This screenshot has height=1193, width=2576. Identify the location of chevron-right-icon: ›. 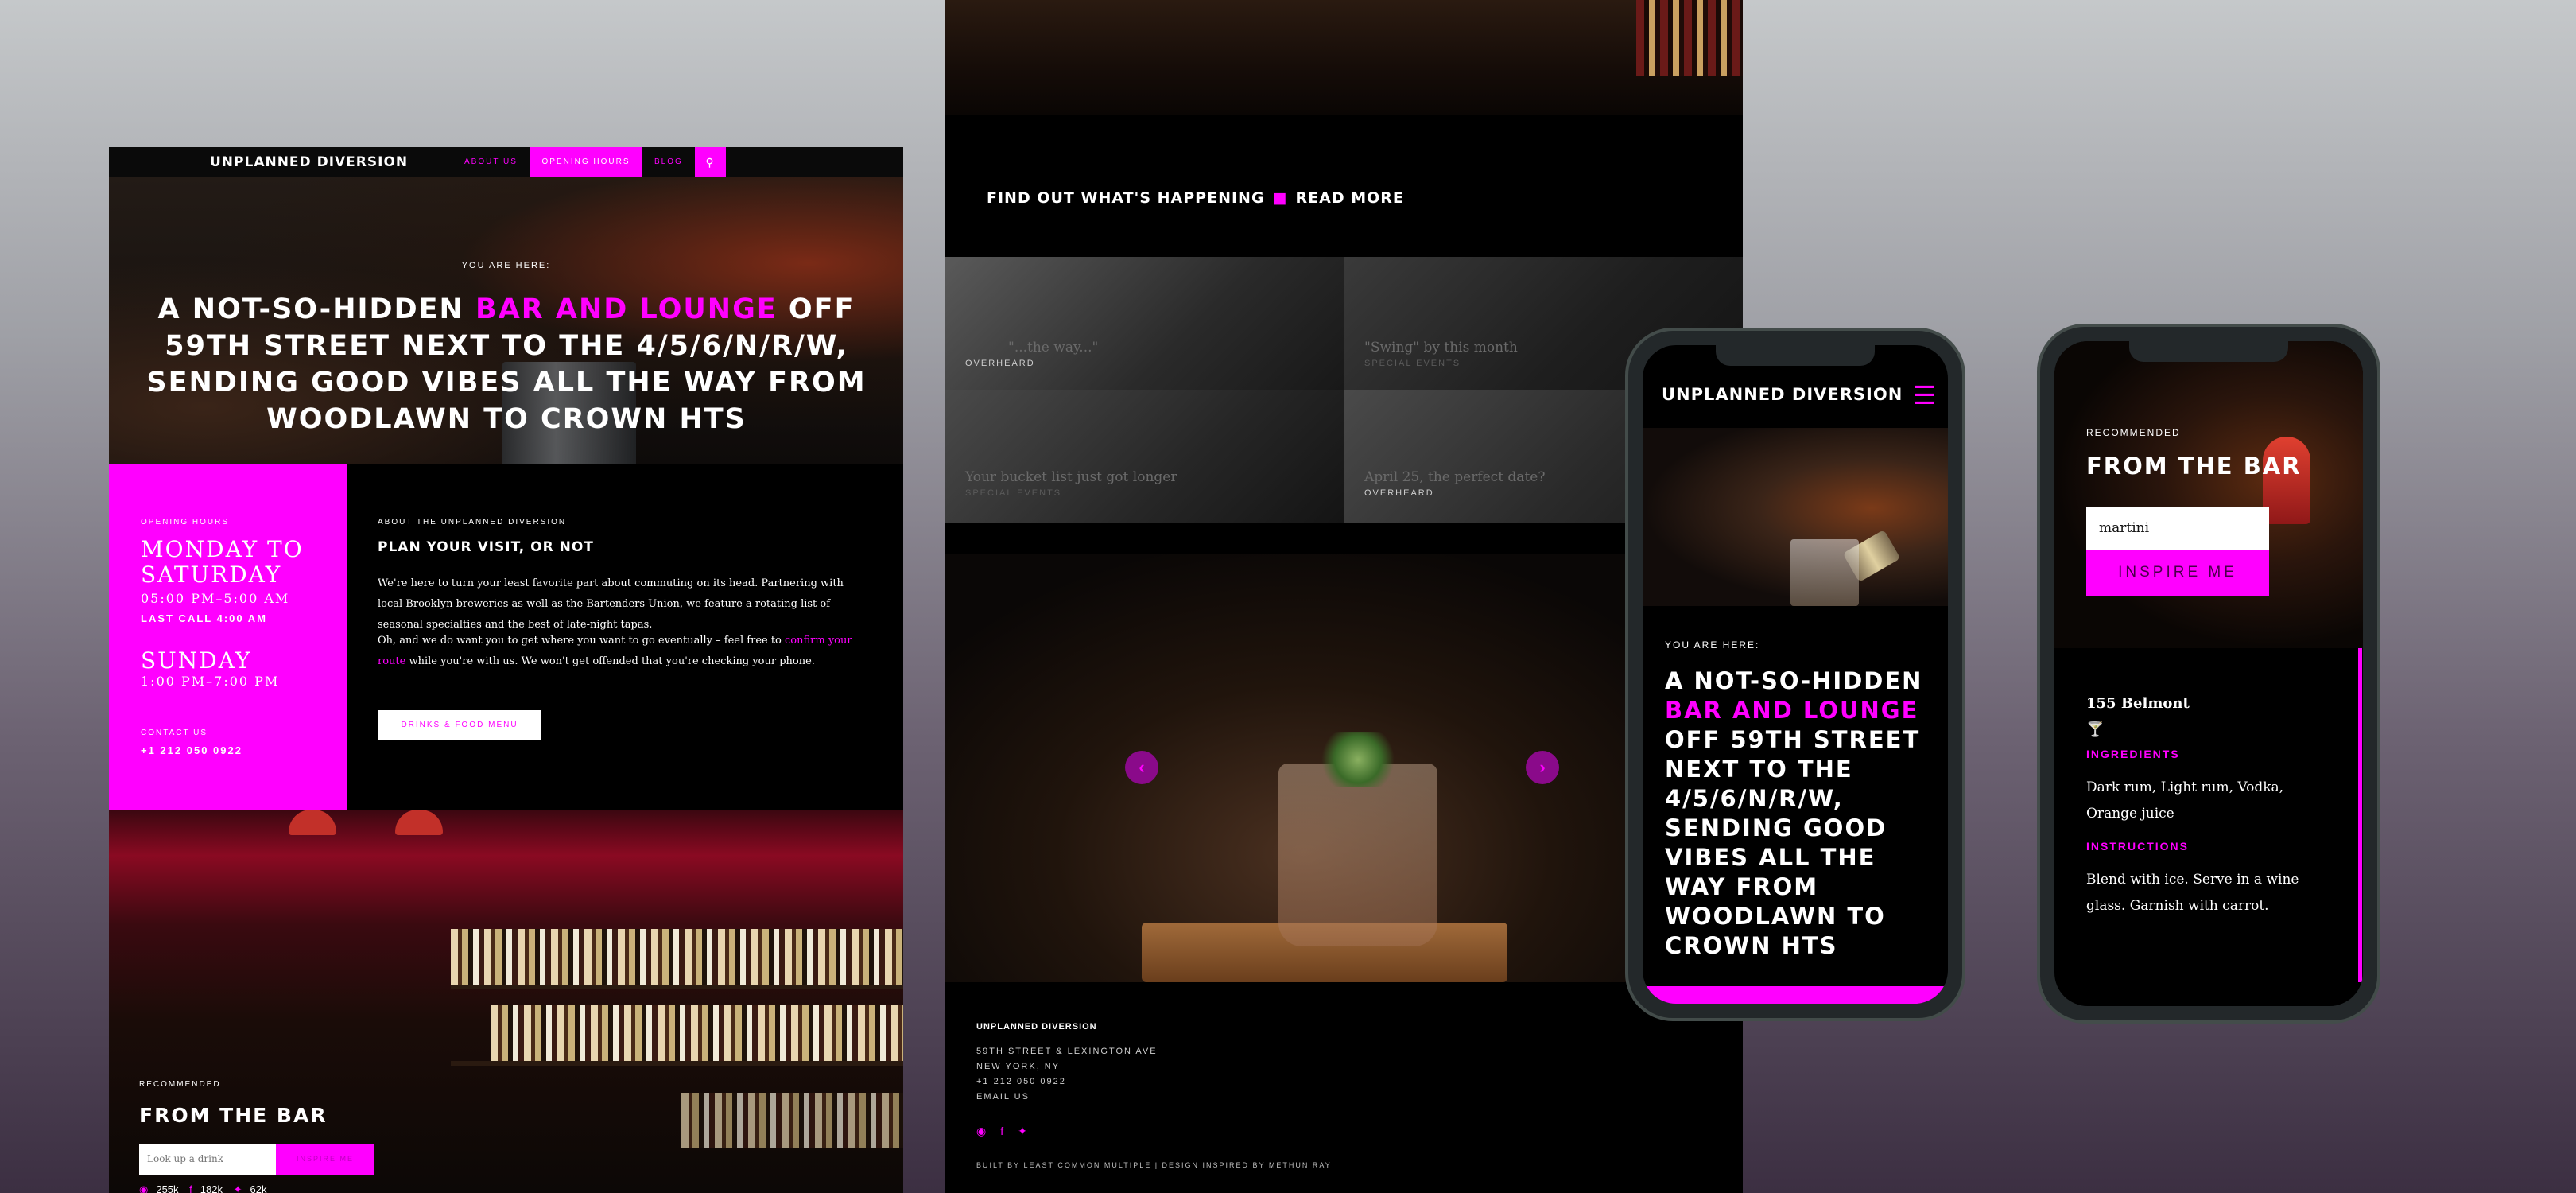
(1542, 767).